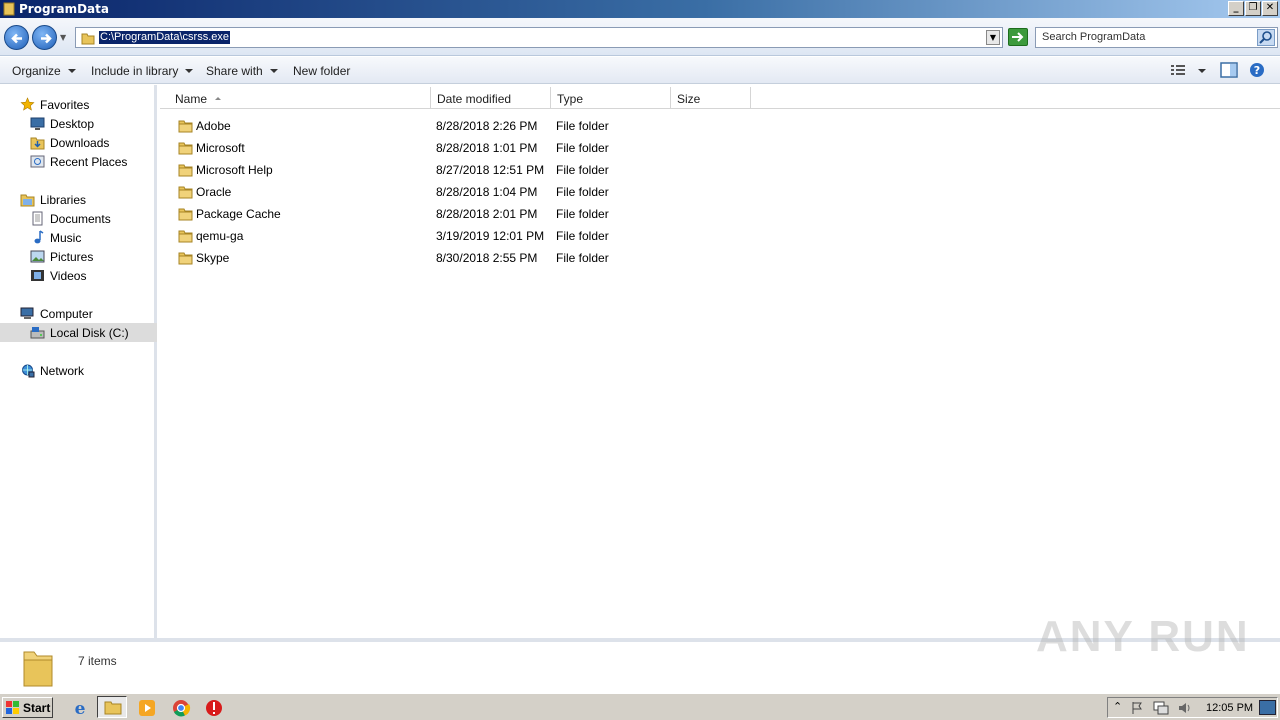 The width and height of the screenshot is (1280, 720). Describe the element at coordinates (300, 98) in the screenshot. I see `column-name: Name` at that location.